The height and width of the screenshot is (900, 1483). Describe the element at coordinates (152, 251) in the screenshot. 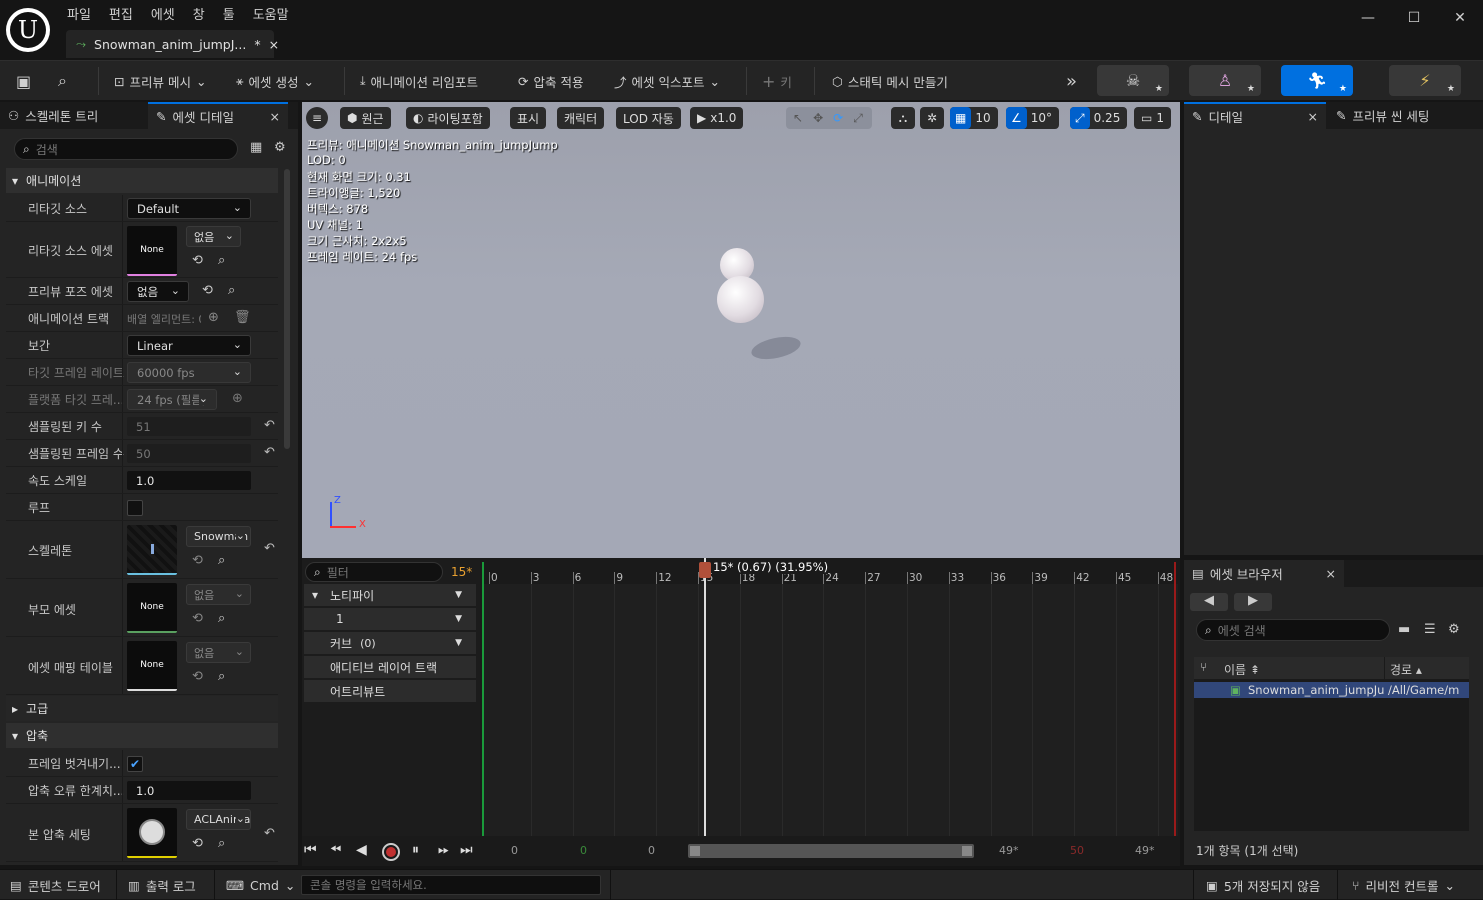

I see `asset-thumbnail: None` at that location.